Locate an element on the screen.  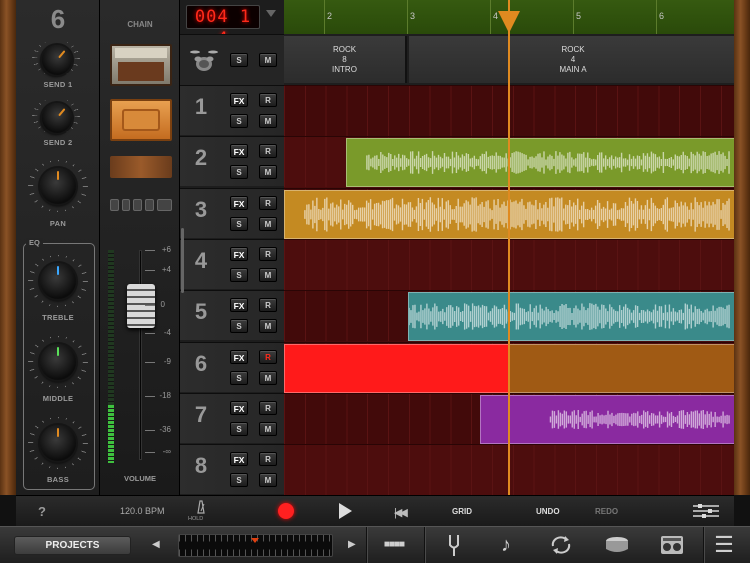
treble-knob is located at coordinates (58, 281).